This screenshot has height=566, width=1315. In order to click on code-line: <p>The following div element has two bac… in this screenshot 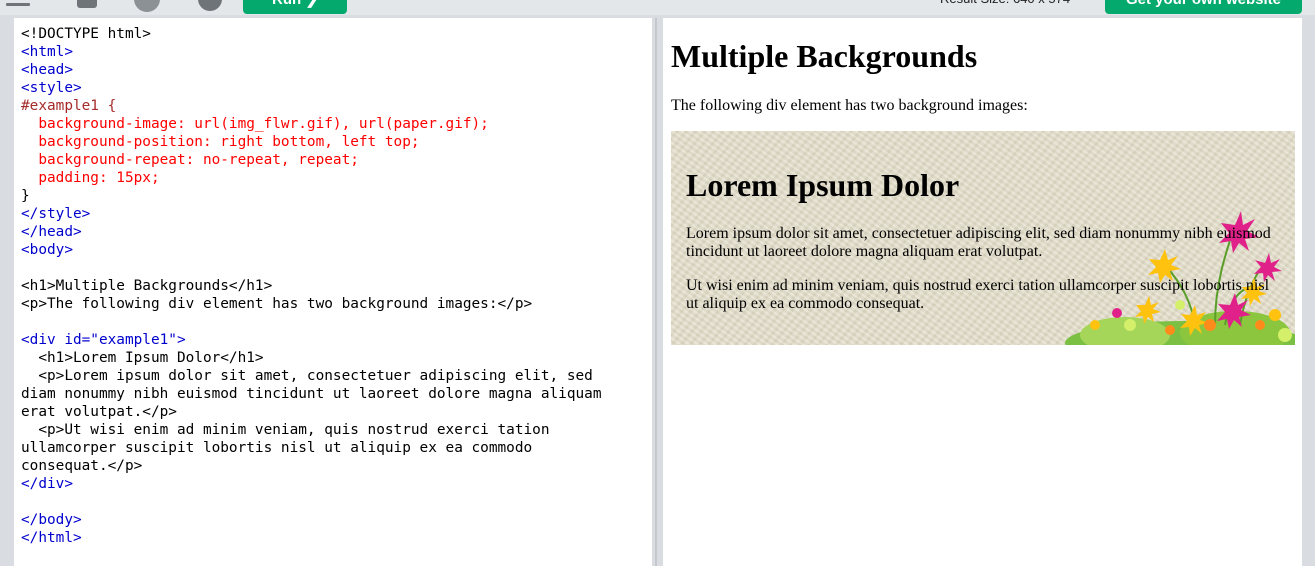, I will do `click(277, 304)`.